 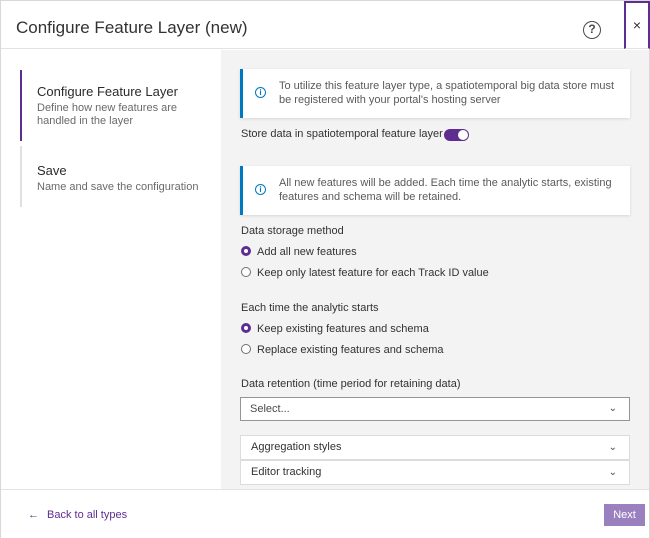 I want to click on radio-label: Add all new features, so click(x=307, y=252).